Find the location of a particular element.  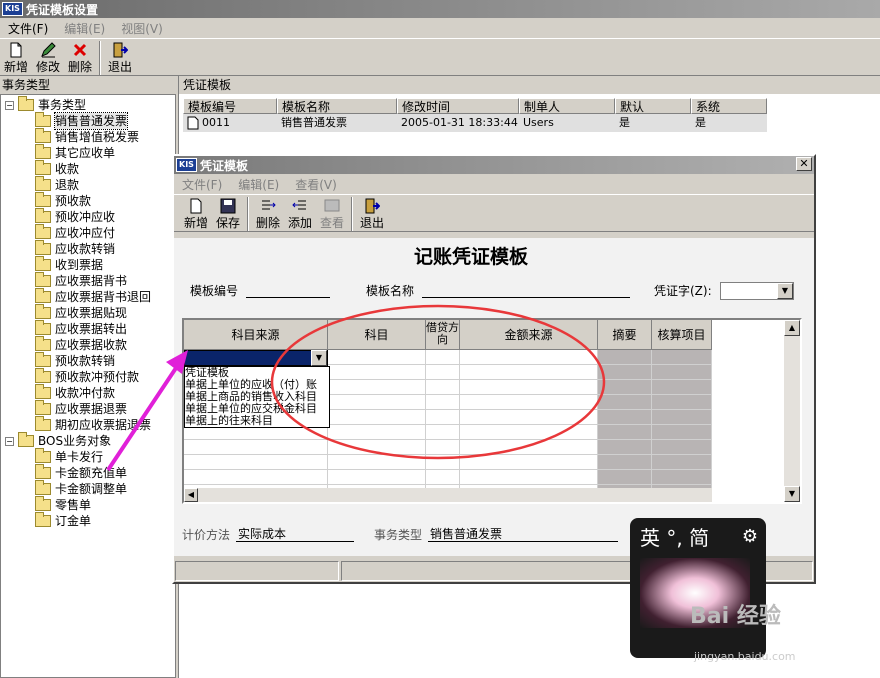

dialog-exit-button: 退出 is located at coordinates (372, 213).